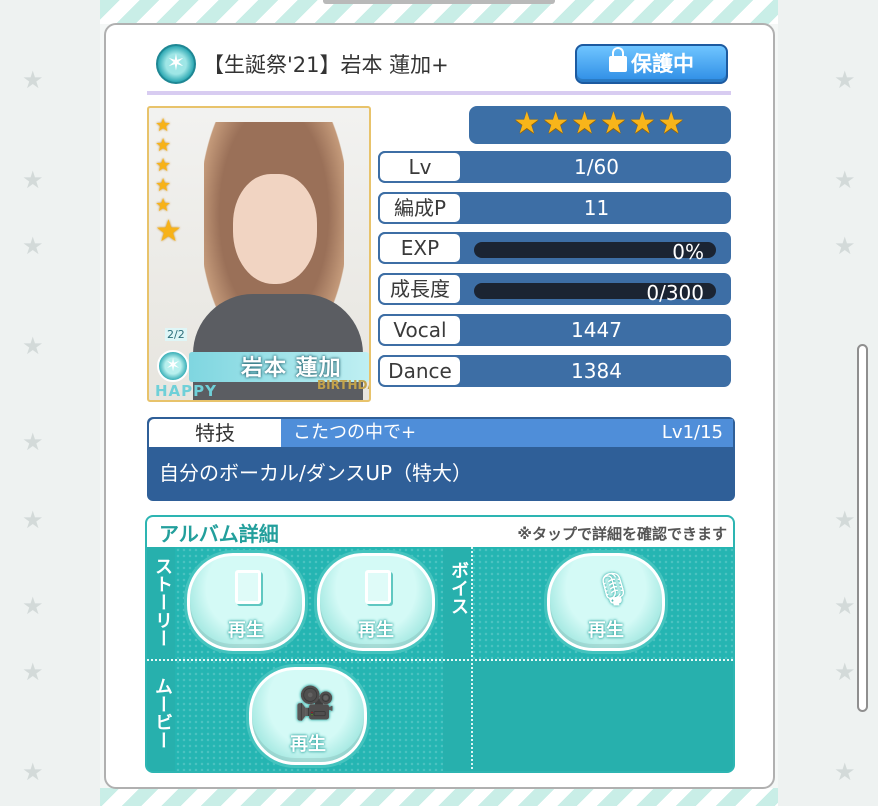 This screenshot has height=806, width=878. I want to click on top-scroll-indicator, so click(439, 2).